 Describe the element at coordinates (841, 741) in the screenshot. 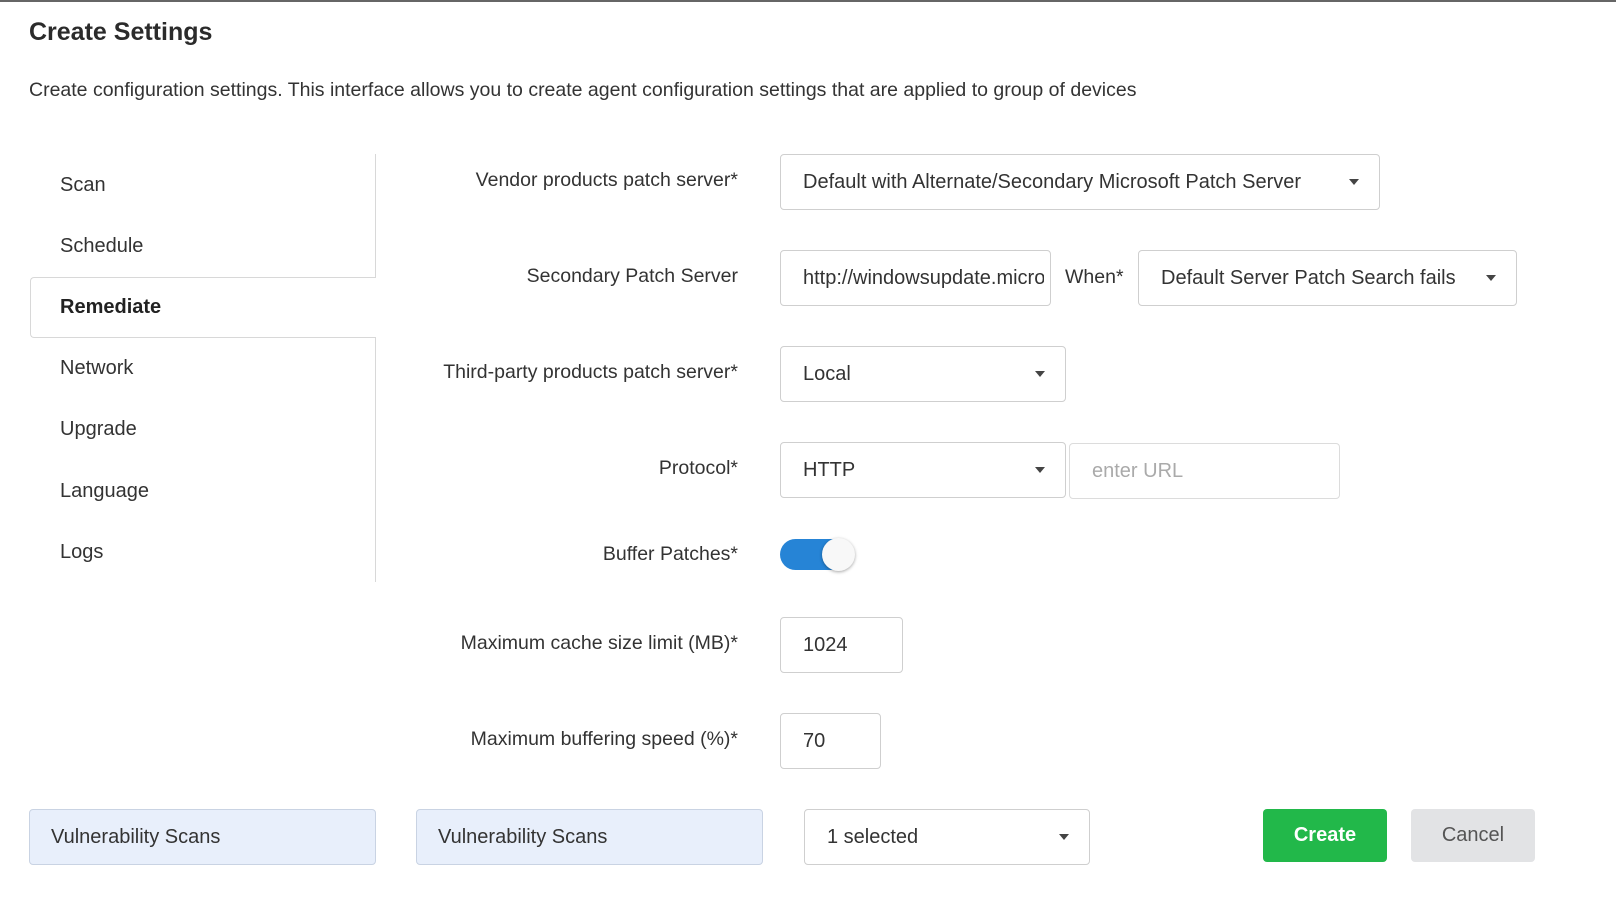

I see `max-buffering-speed-input` at that location.